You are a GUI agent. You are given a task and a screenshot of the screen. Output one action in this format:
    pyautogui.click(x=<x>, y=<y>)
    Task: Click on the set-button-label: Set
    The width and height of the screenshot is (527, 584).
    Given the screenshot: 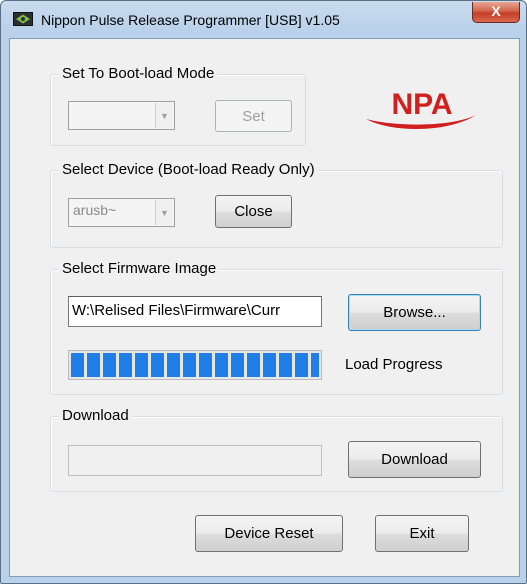 What is the action you would take?
    pyautogui.click(x=253, y=116)
    